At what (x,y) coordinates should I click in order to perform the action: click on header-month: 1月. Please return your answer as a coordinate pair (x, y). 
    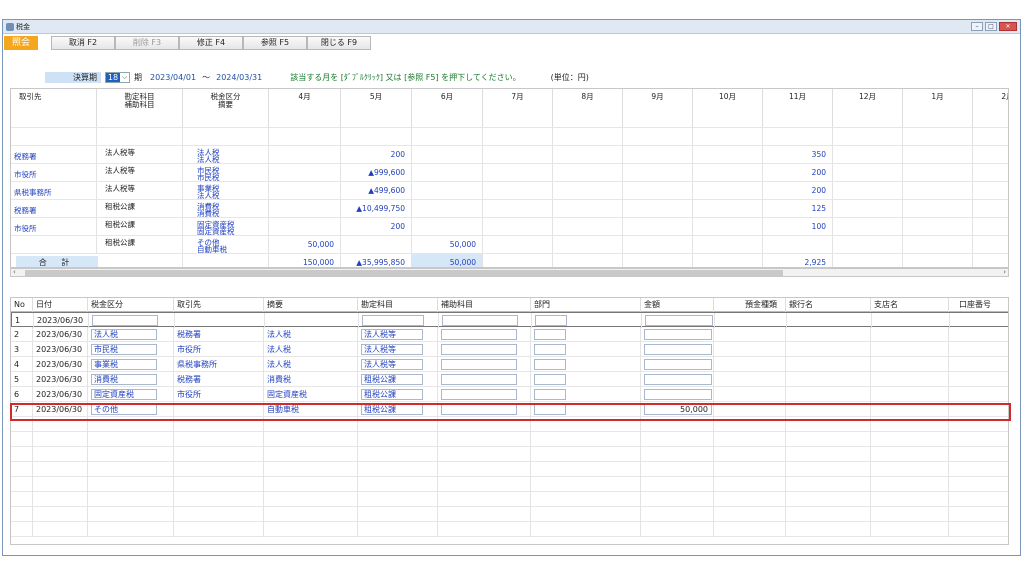
    Looking at the image, I should click on (938, 108).